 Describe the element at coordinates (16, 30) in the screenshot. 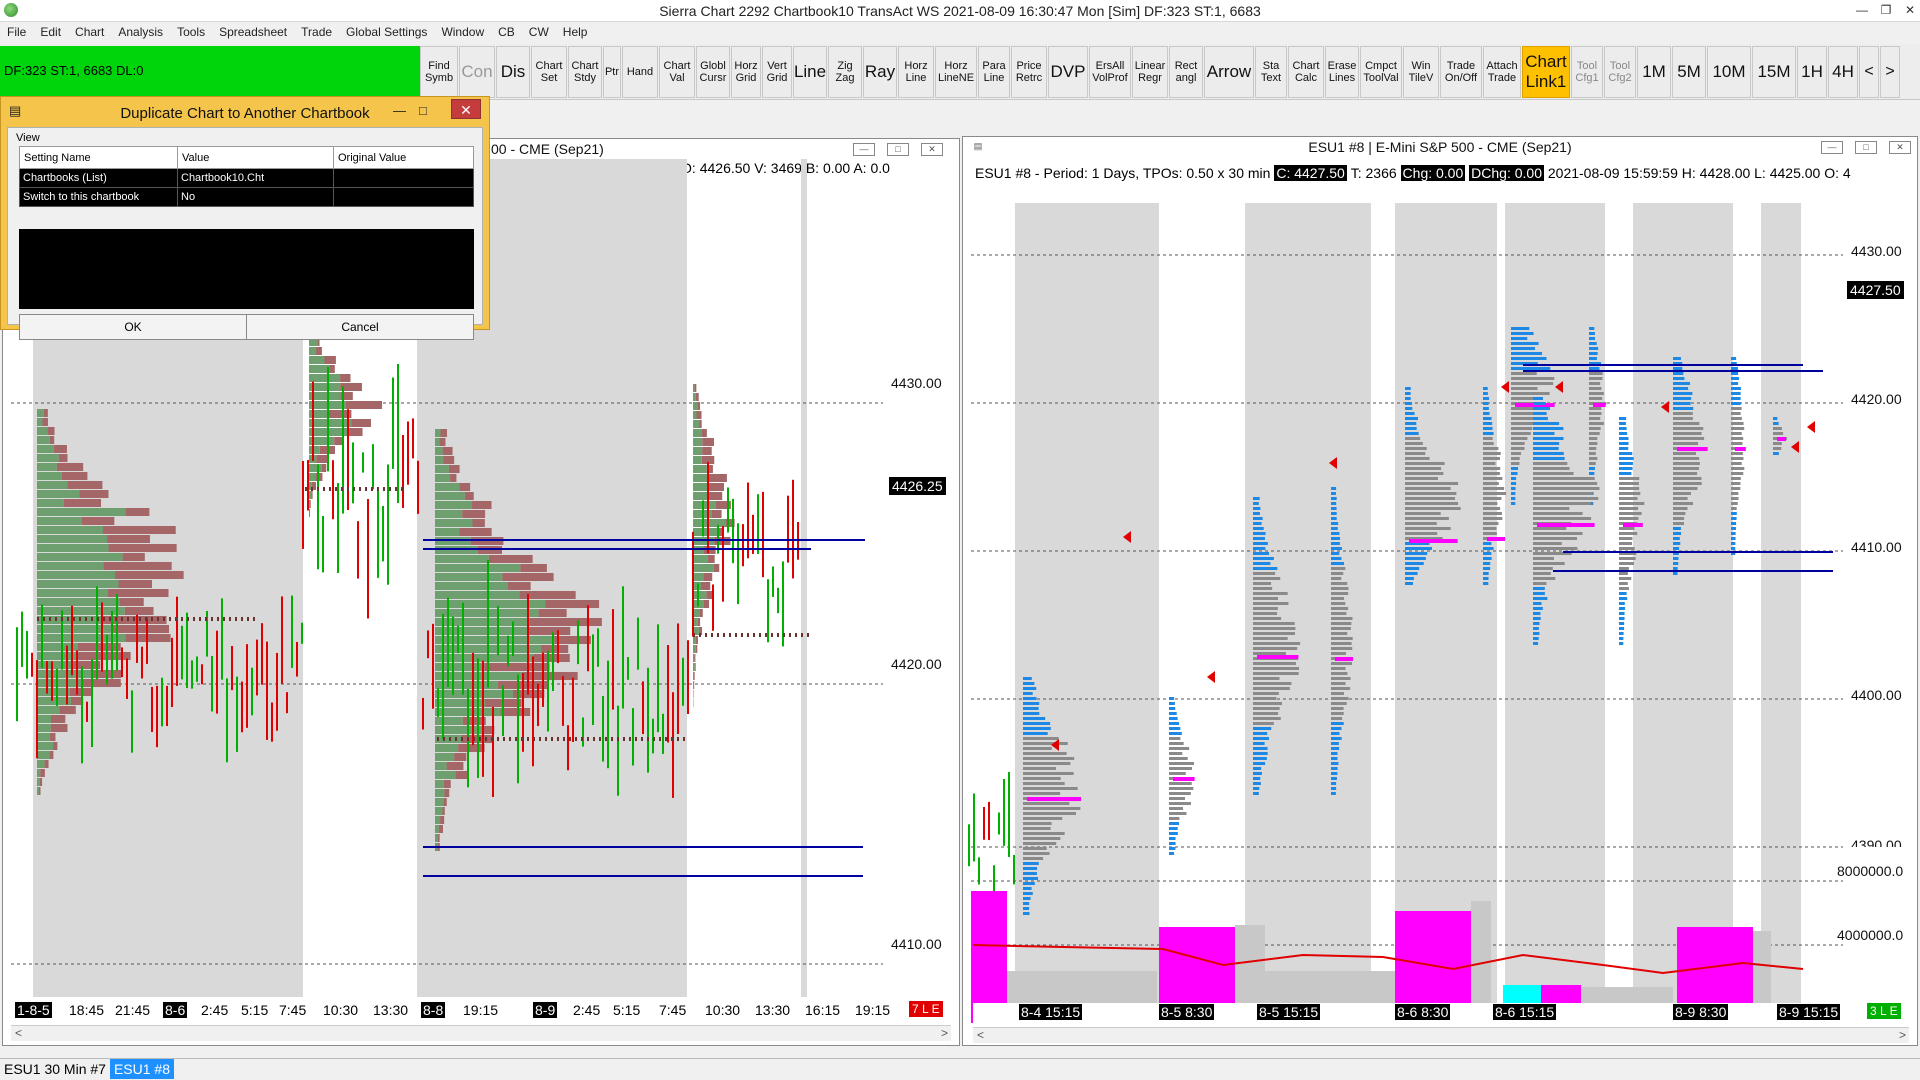

I see `menu-file: File` at that location.